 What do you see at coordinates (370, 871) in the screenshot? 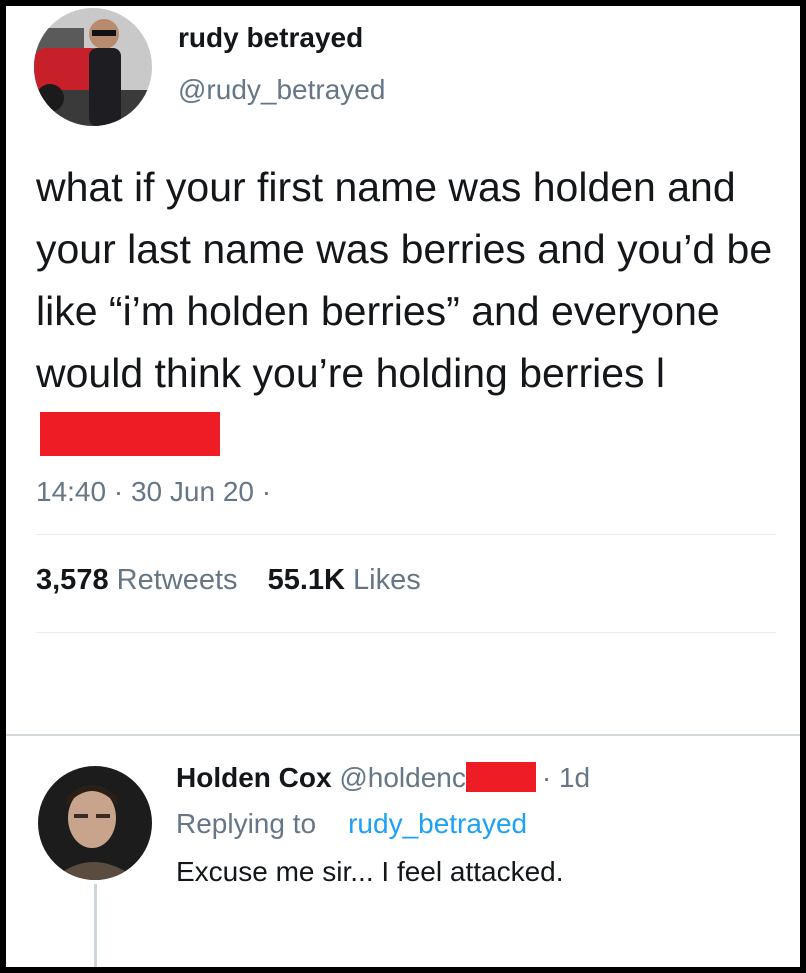
I see `reply-text: Excuse me sir... I feel attacked.` at bounding box center [370, 871].